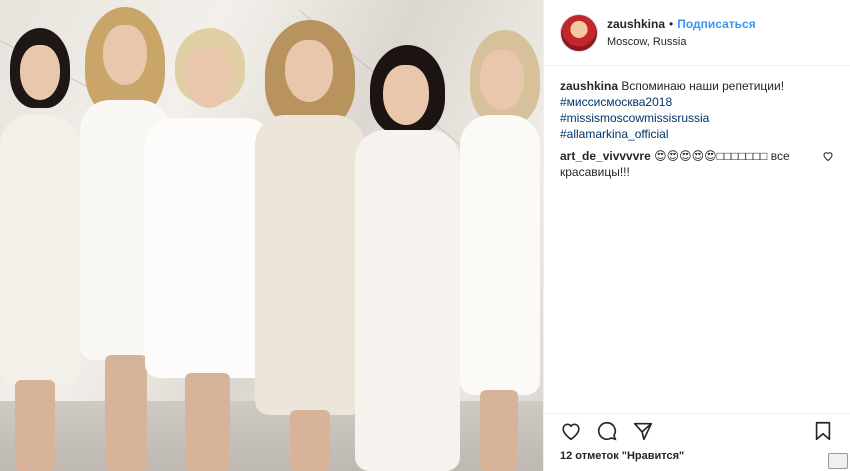  What do you see at coordinates (697, 430) in the screenshot?
I see `action-bar` at bounding box center [697, 430].